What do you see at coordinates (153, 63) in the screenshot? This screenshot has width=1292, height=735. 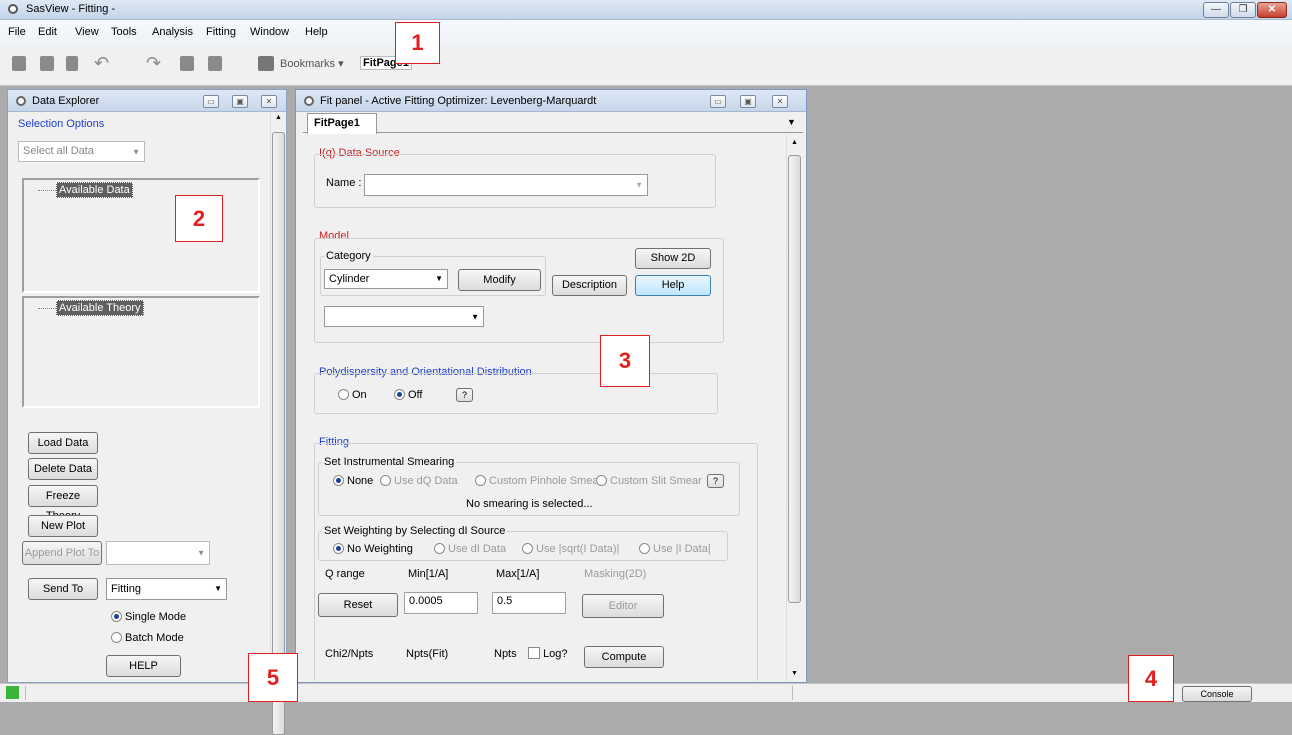 I see `redo-icon: ↷` at bounding box center [153, 63].